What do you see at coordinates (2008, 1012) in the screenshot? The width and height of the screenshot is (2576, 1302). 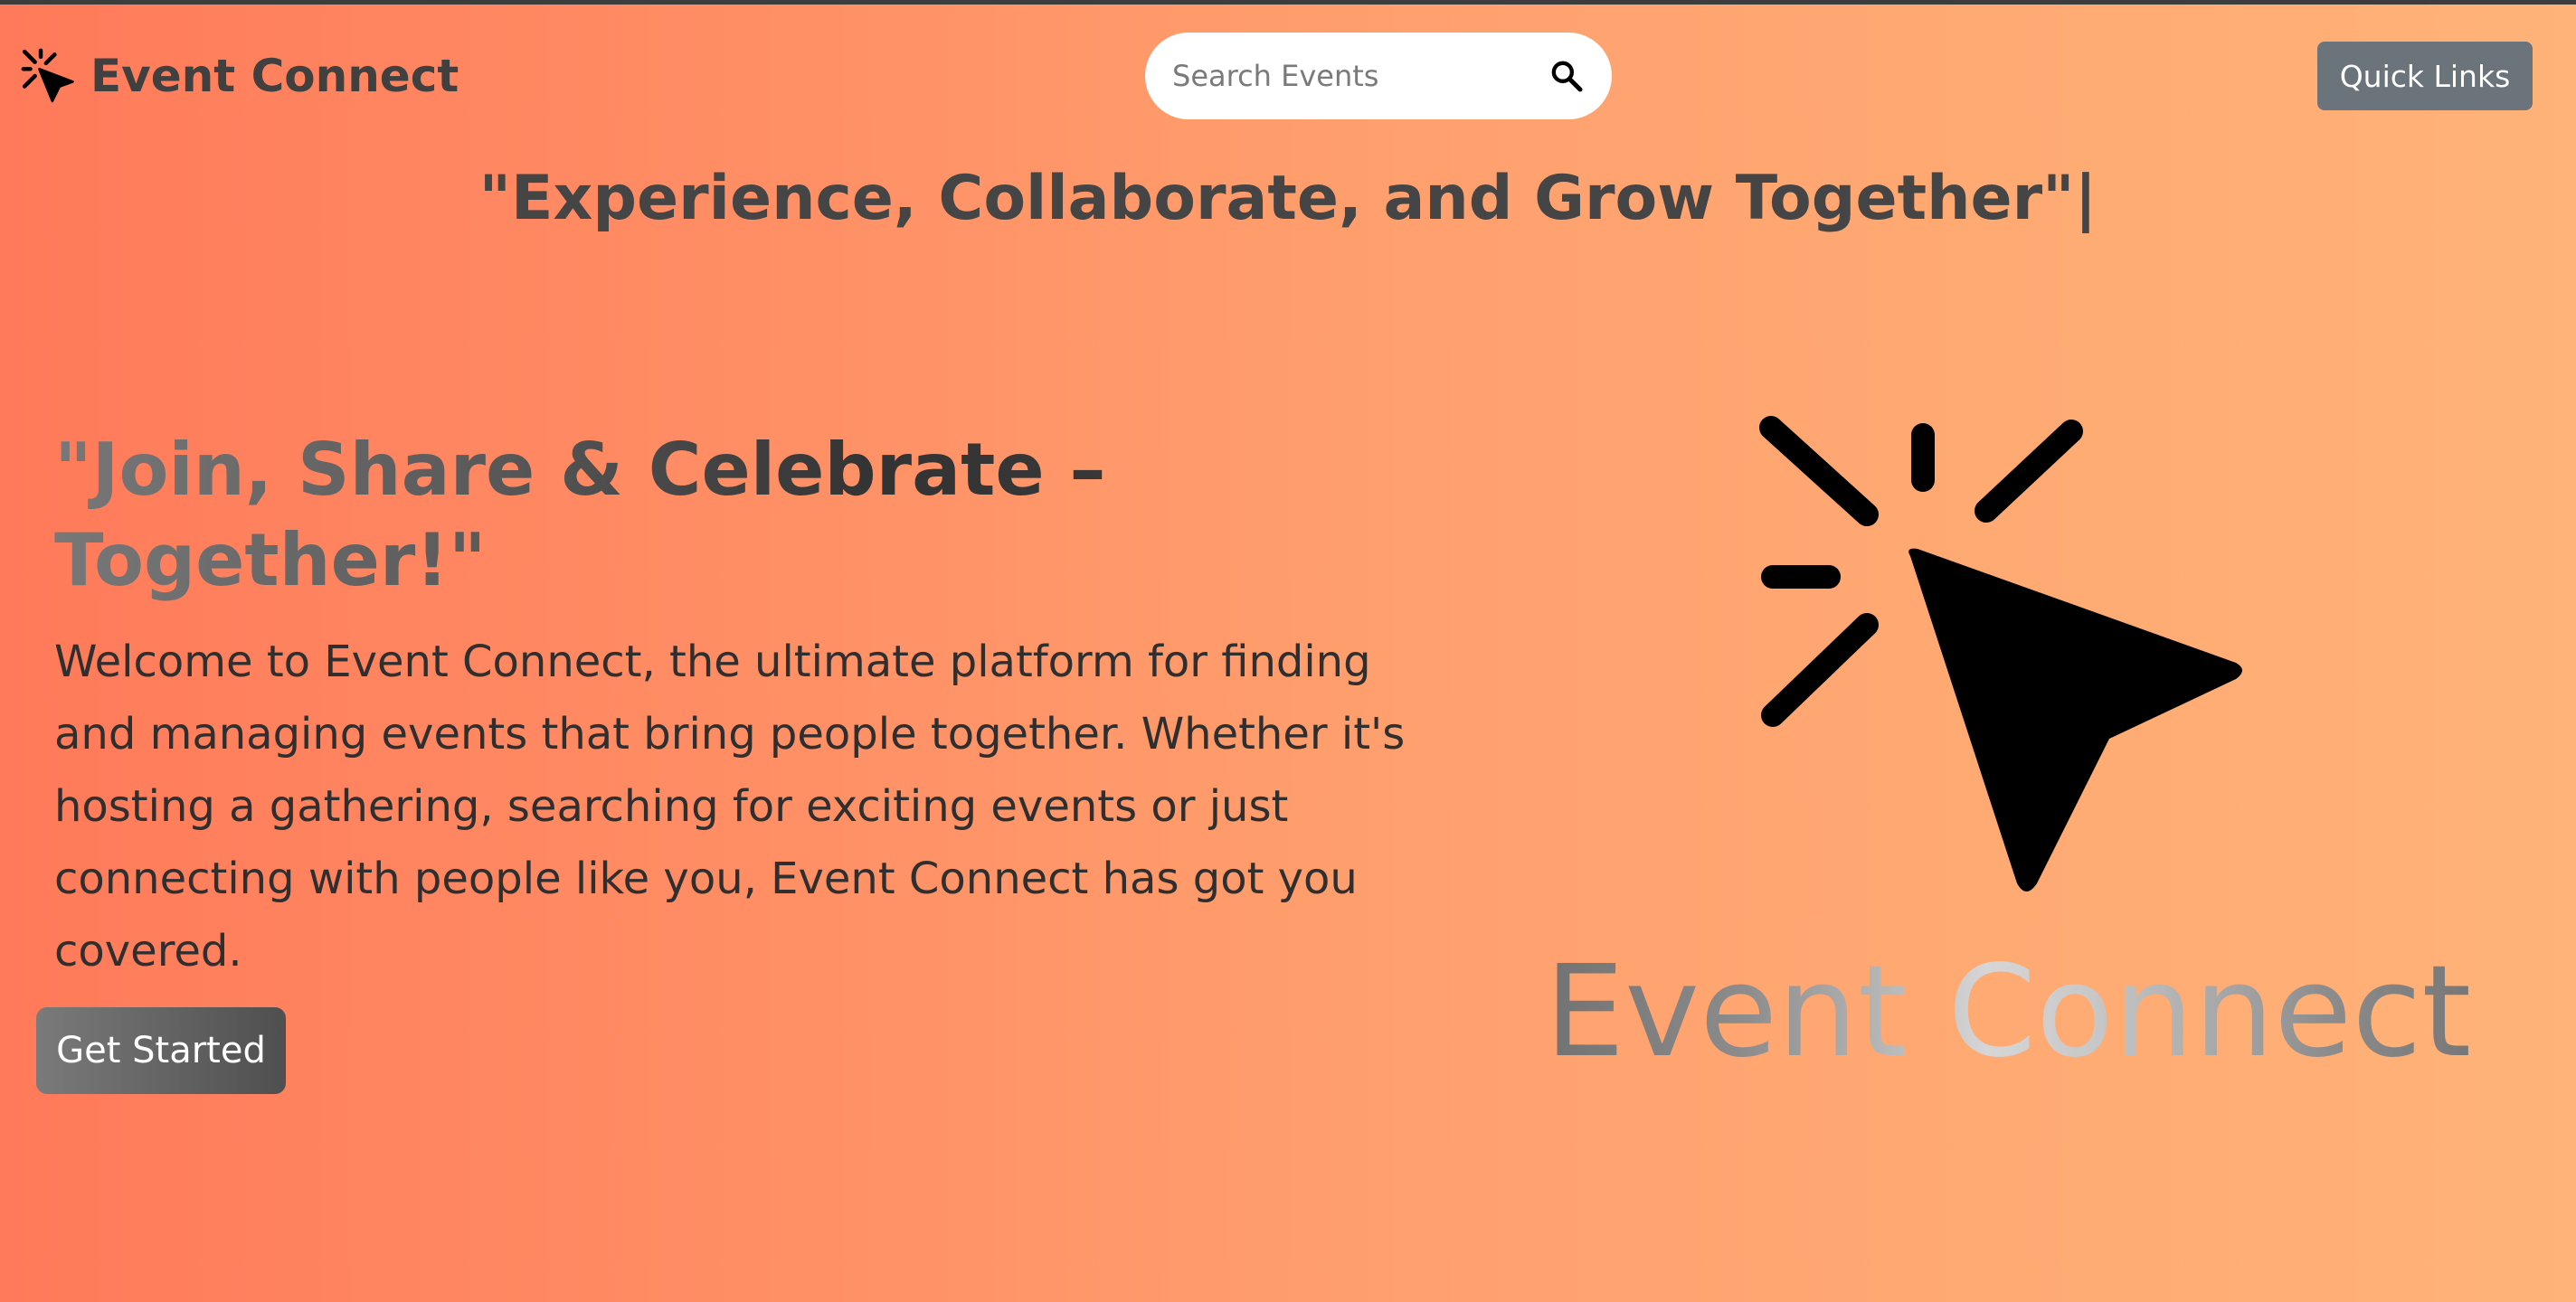 I see `hero-wordmark: Event Connect` at bounding box center [2008, 1012].